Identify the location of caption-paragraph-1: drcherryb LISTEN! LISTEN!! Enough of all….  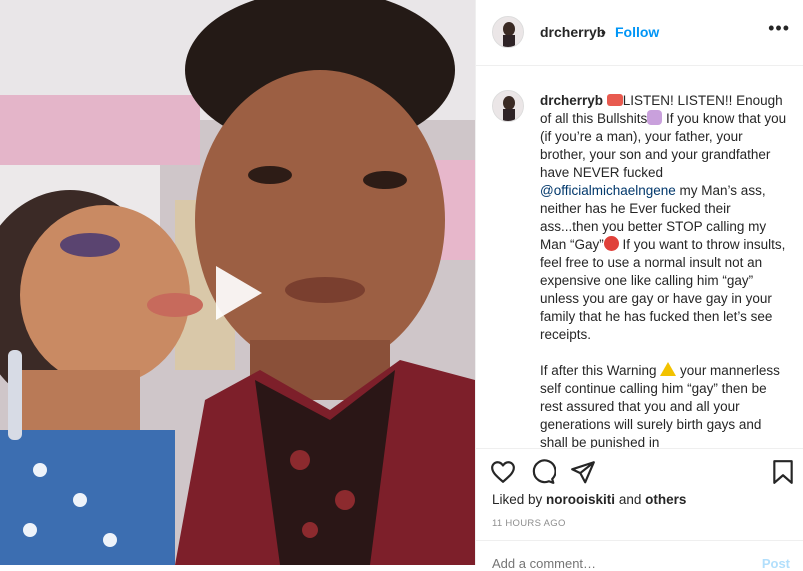
(664, 218).